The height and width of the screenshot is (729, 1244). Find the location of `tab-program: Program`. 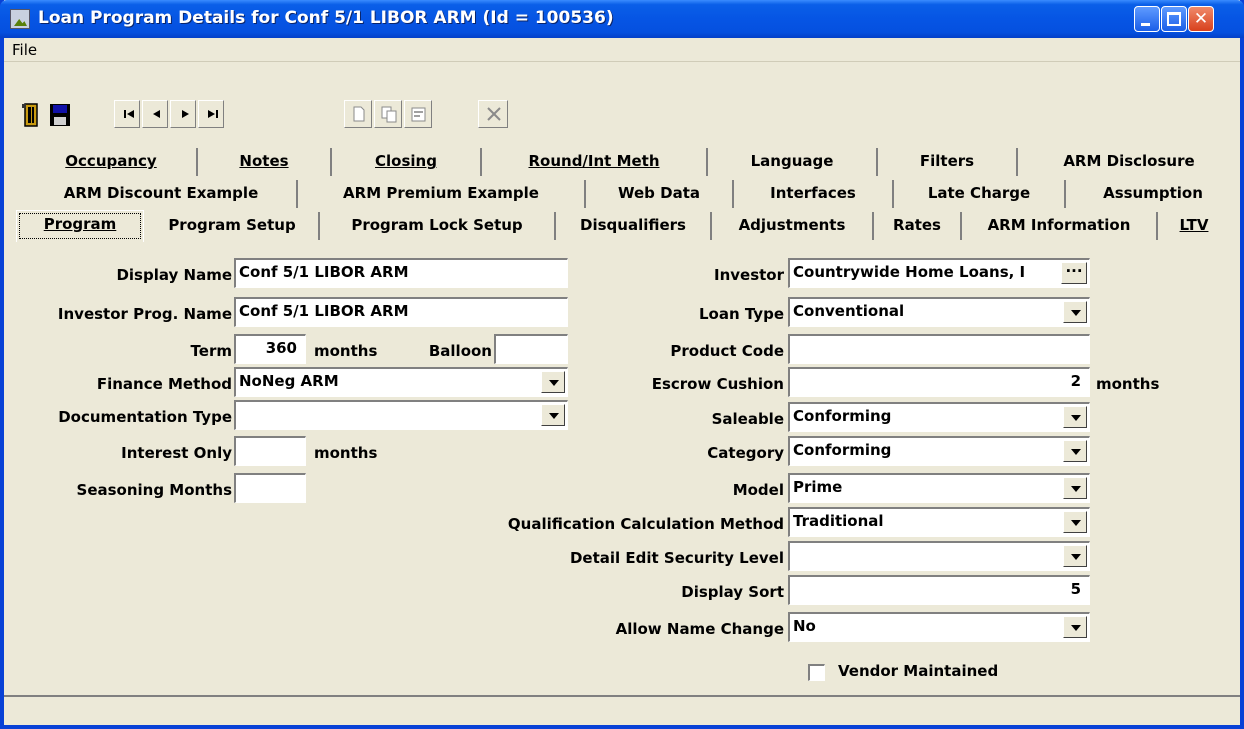

tab-program: Program is located at coordinates (80, 226).